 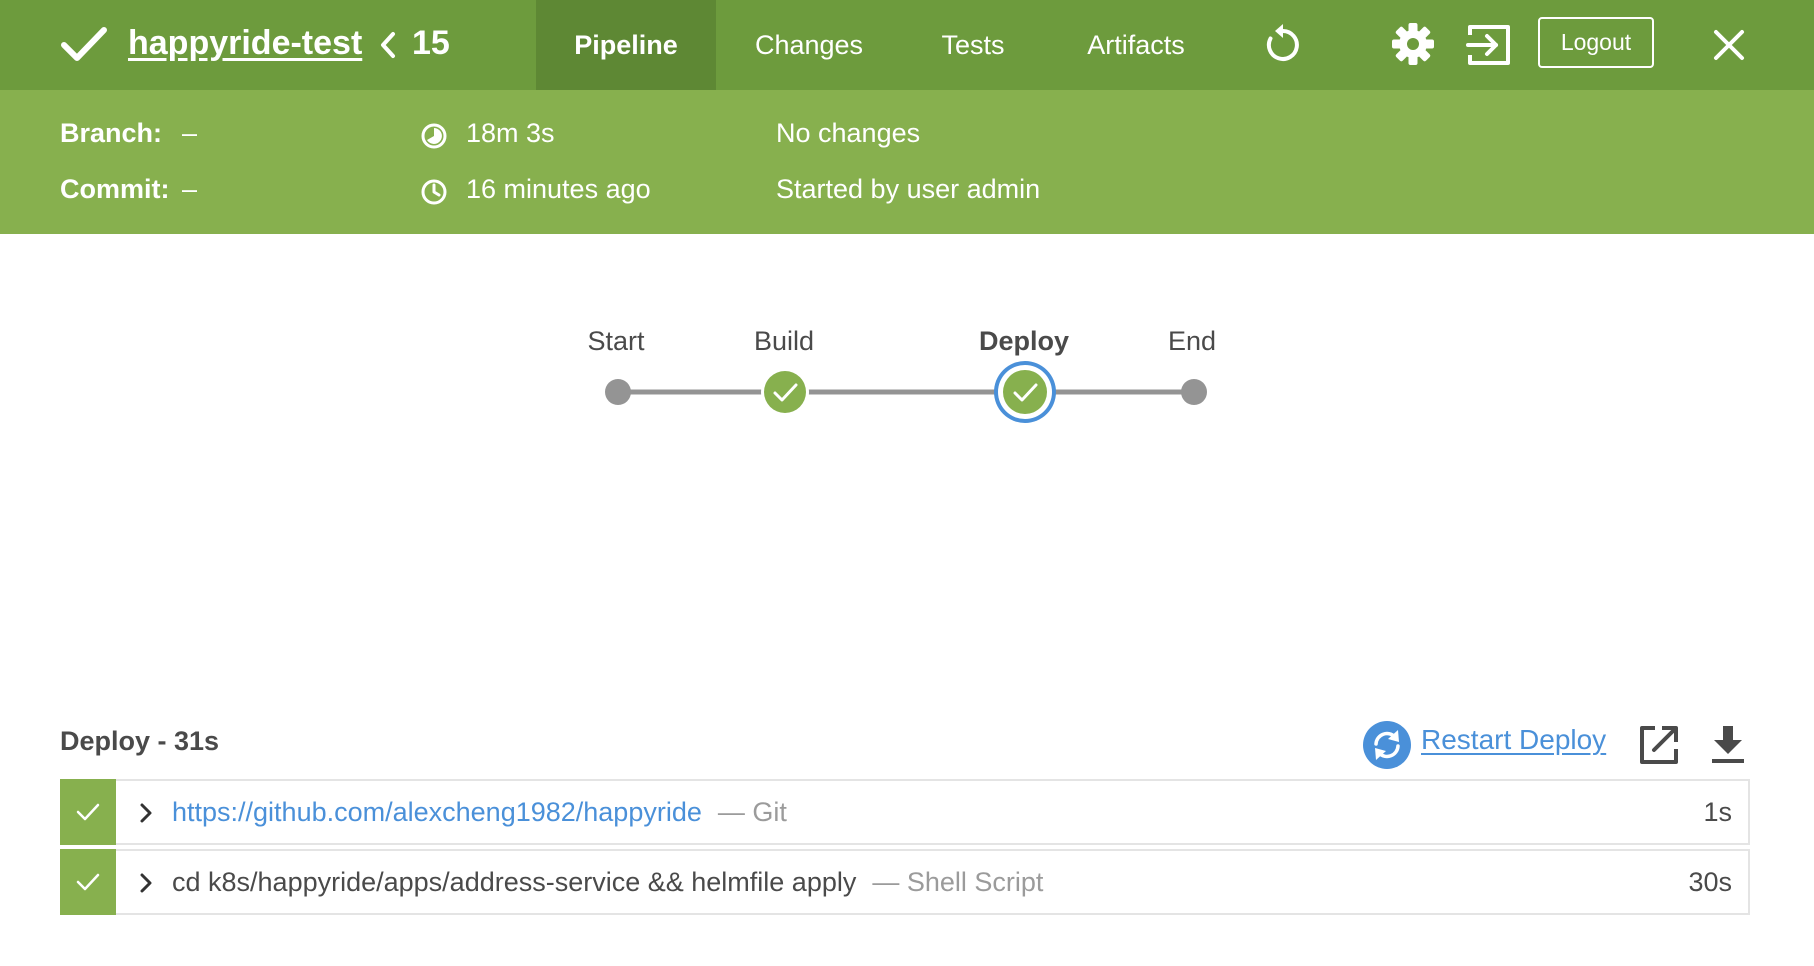 What do you see at coordinates (115, 189) in the screenshot?
I see `commit-label: Commit:` at bounding box center [115, 189].